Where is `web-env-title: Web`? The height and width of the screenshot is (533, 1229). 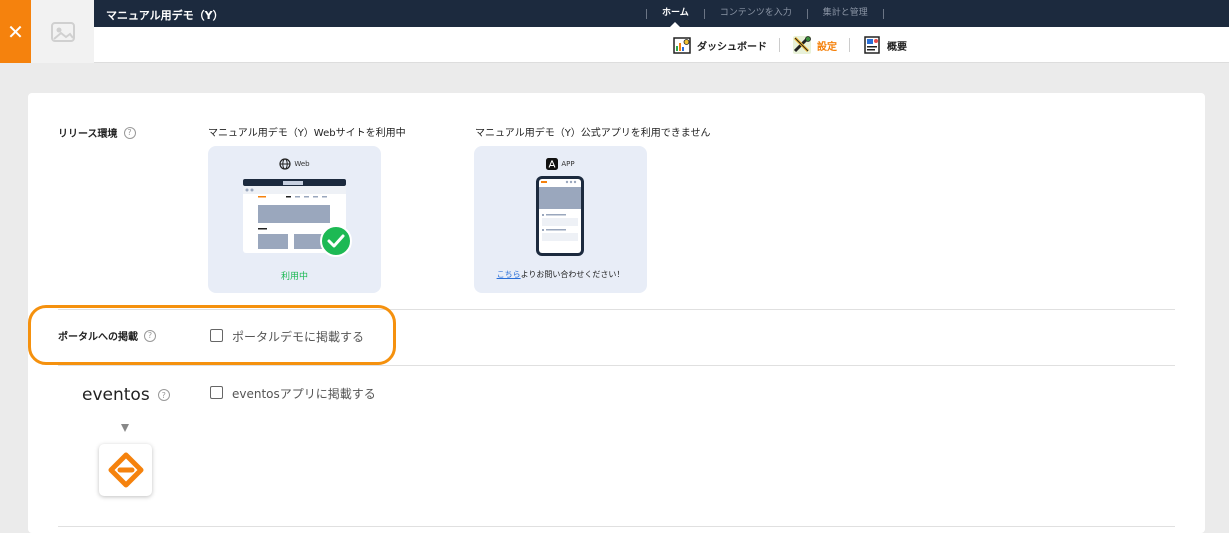 web-env-title: Web is located at coordinates (302, 164).